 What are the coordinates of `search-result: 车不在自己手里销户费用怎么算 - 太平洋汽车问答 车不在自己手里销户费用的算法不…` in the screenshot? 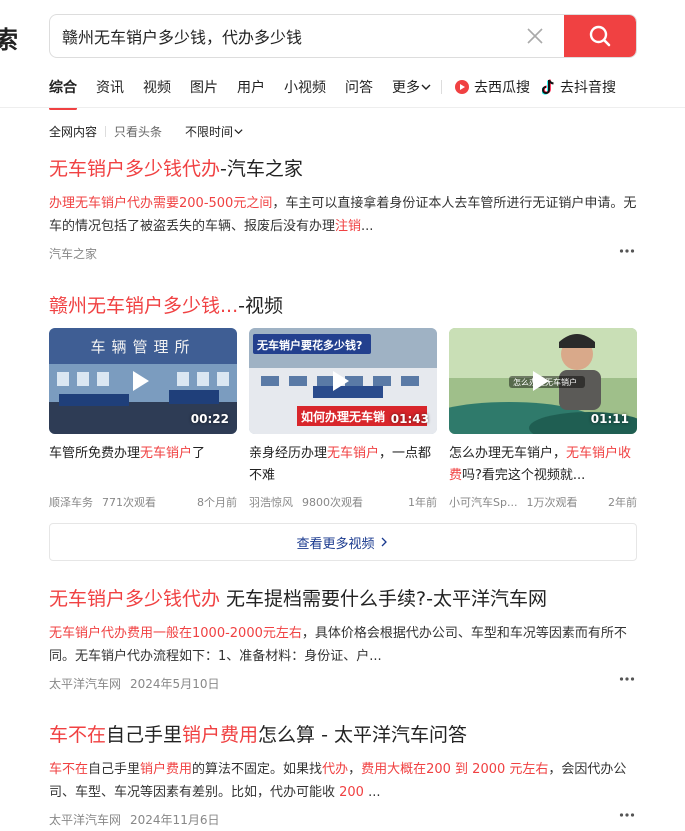 It's located at (343, 774).